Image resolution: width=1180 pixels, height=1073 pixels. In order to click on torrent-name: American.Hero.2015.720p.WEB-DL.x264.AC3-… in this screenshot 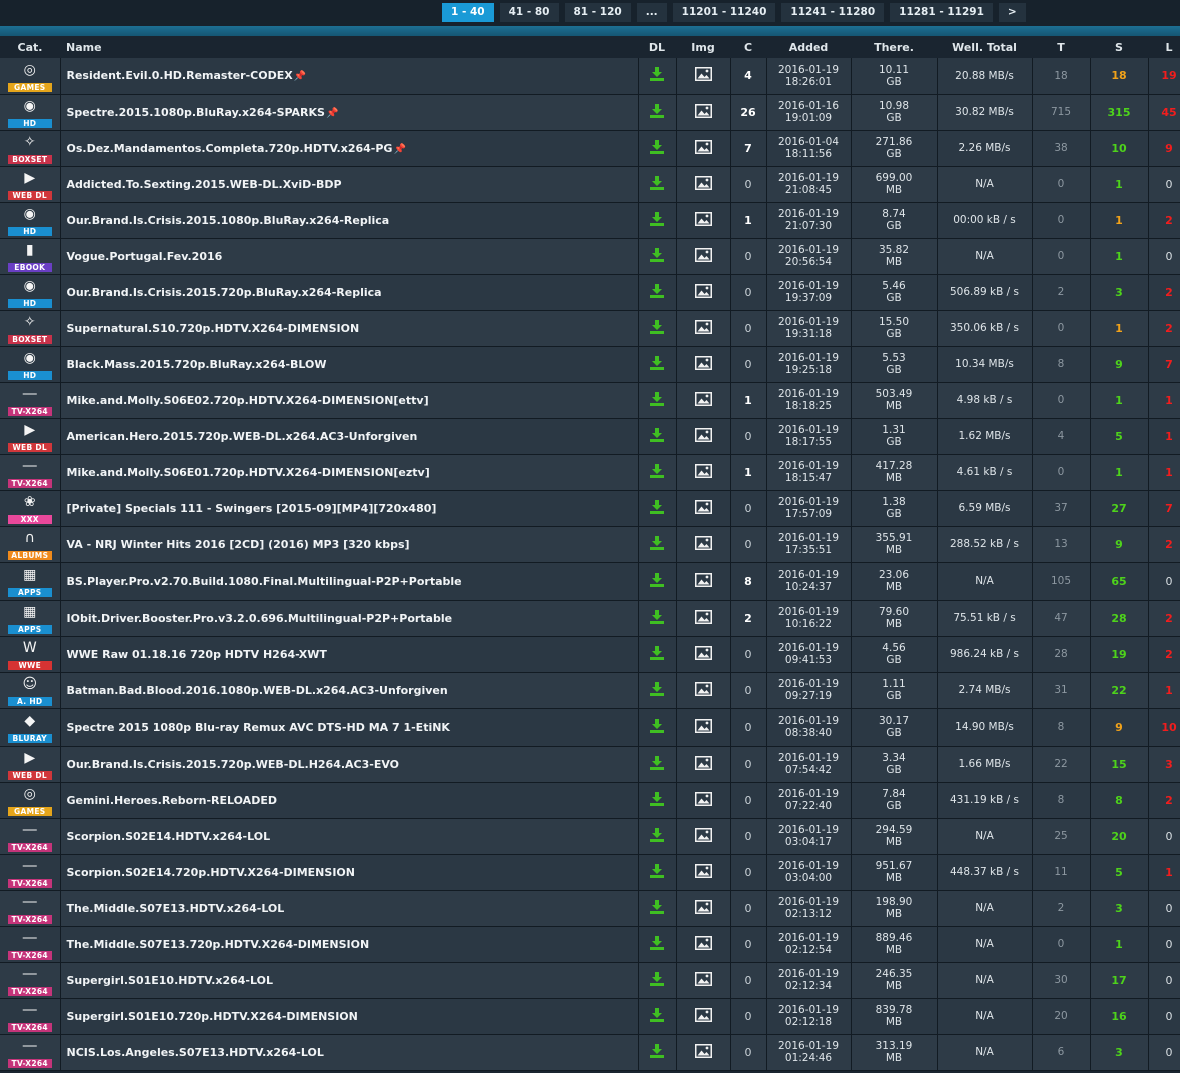, I will do `click(242, 436)`.